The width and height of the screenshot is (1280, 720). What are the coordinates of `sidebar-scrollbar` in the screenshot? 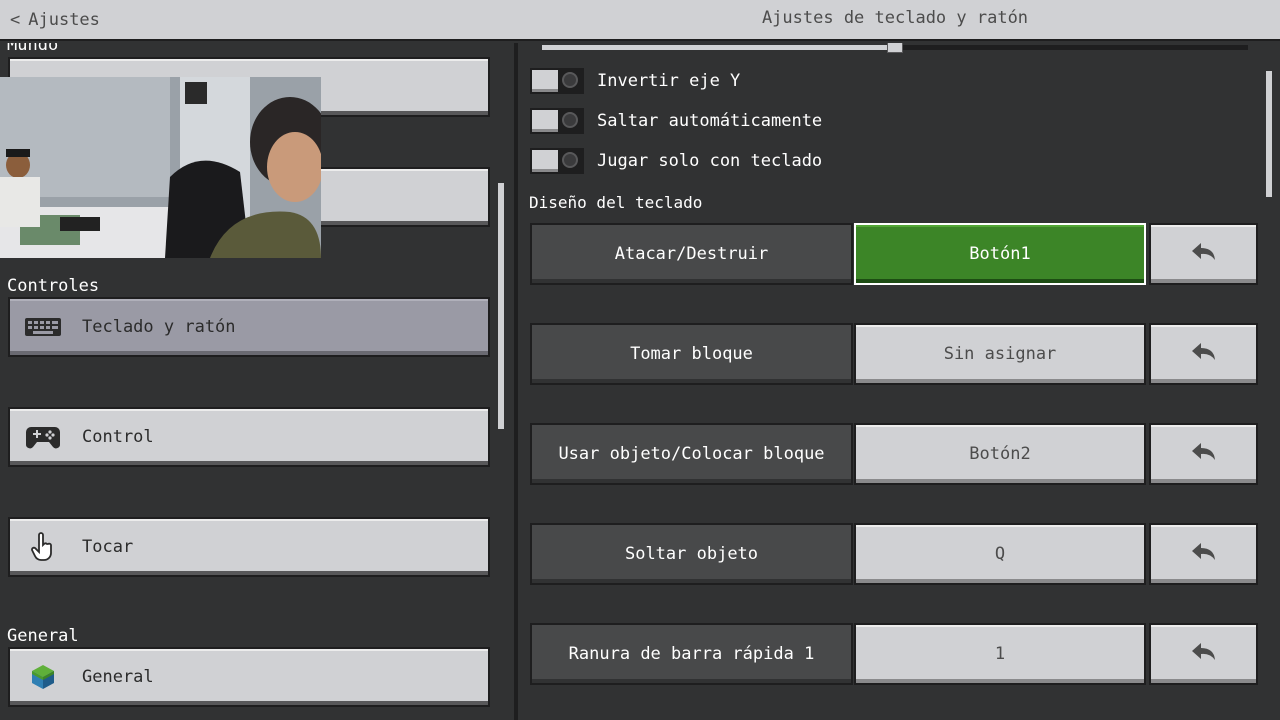 It's located at (501, 306).